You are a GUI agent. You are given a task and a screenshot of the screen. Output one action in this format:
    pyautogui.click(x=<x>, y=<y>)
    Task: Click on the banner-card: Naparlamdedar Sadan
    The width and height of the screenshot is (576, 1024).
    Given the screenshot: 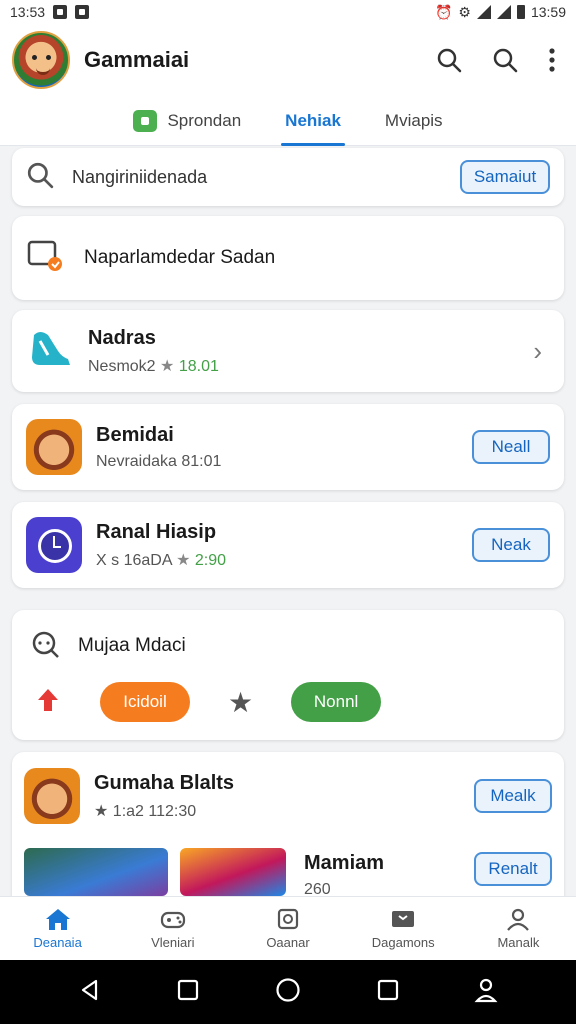 What is the action you would take?
    pyautogui.click(x=288, y=258)
    